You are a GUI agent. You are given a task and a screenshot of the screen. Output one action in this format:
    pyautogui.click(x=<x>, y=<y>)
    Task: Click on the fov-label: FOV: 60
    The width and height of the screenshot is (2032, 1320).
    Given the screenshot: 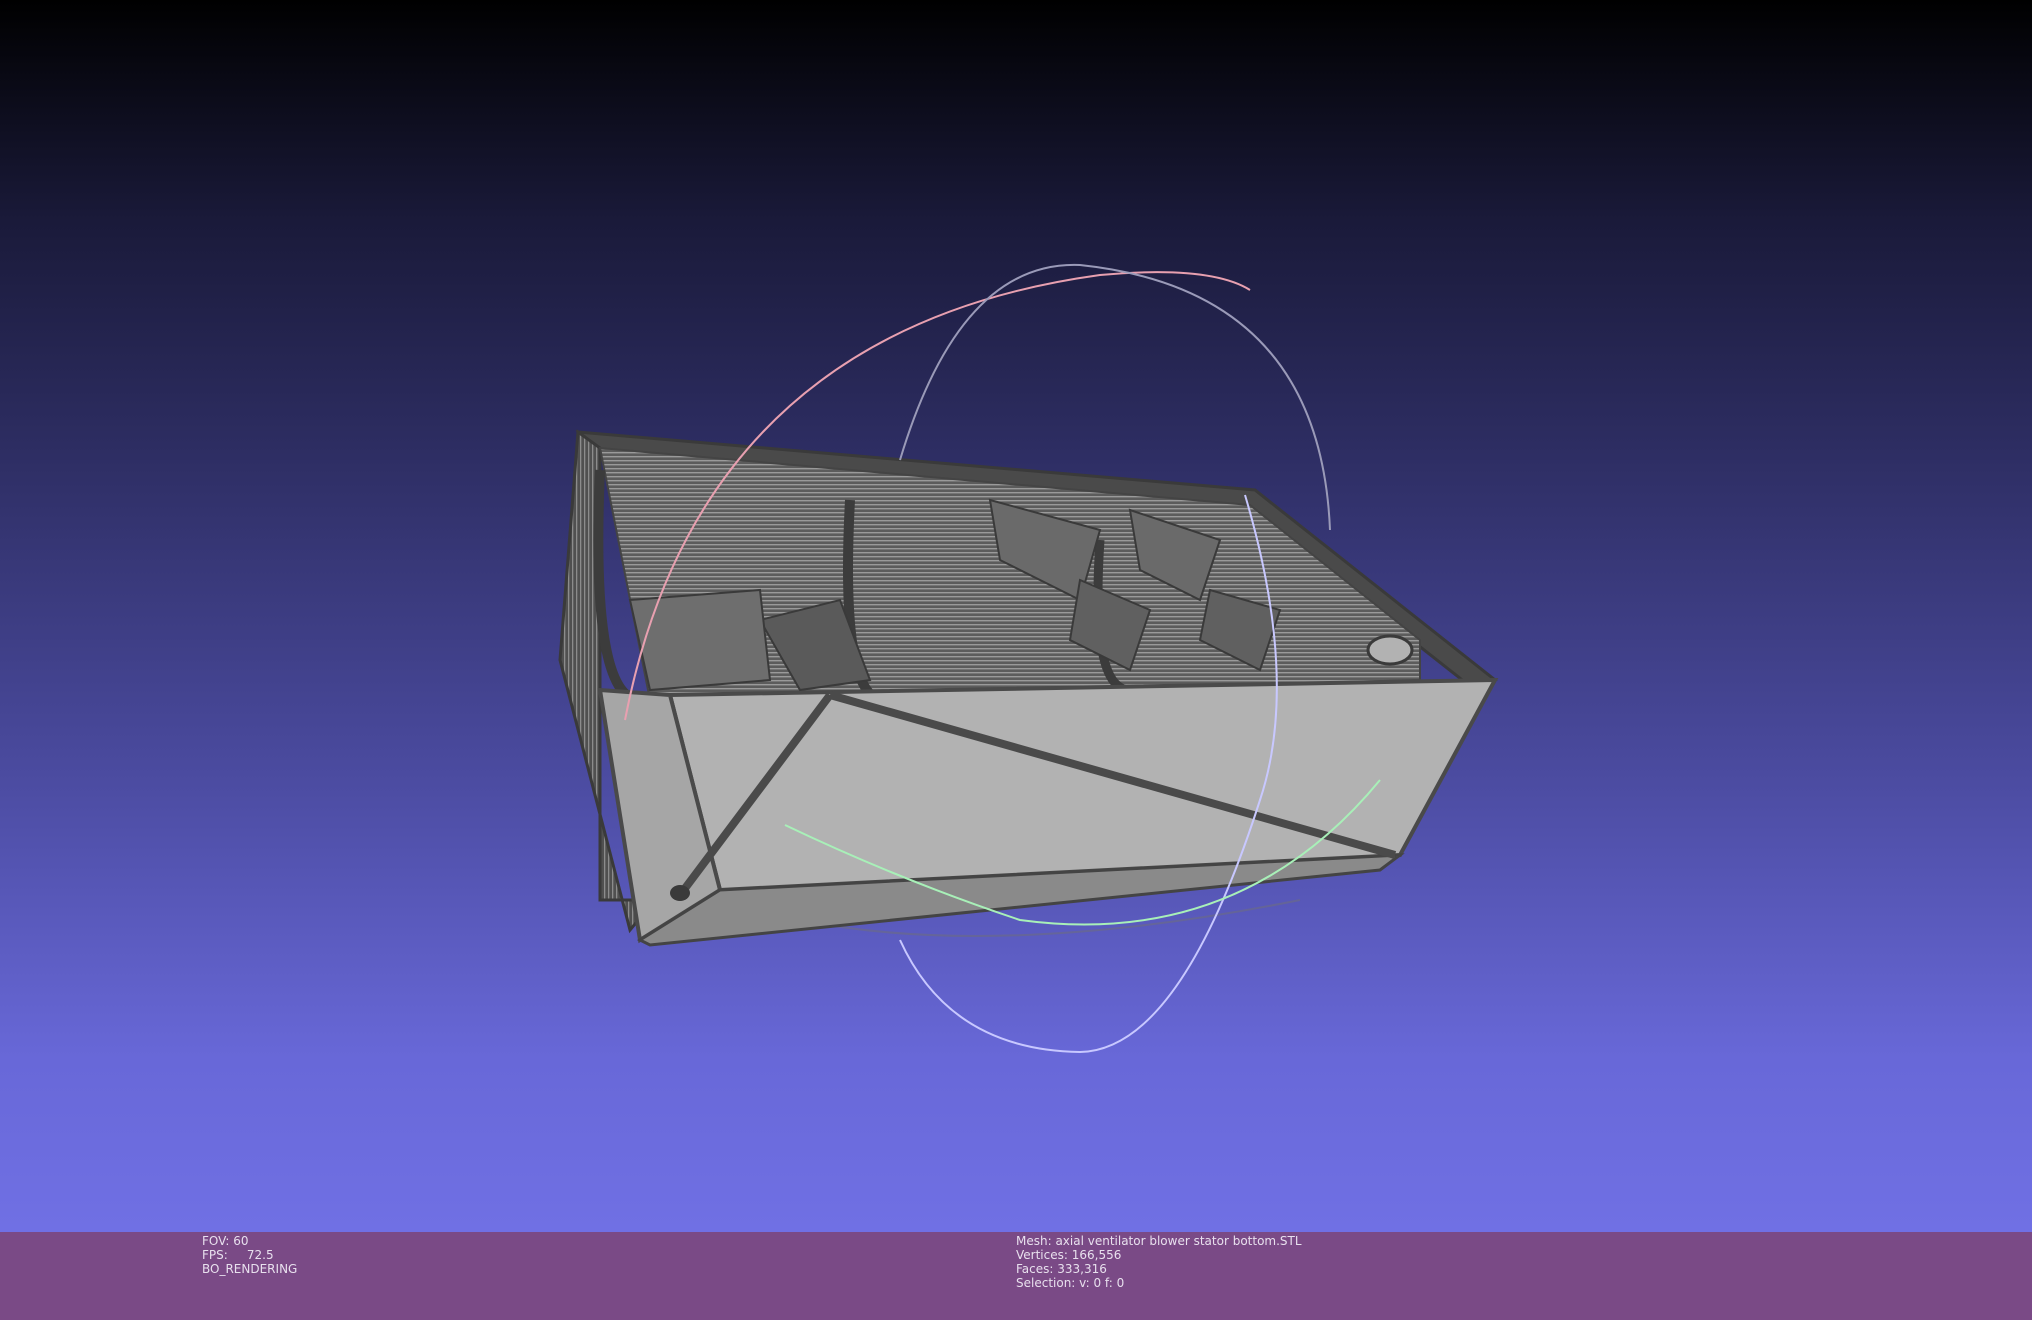 What is the action you would take?
    pyautogui.click(x=225, y=1241)
    